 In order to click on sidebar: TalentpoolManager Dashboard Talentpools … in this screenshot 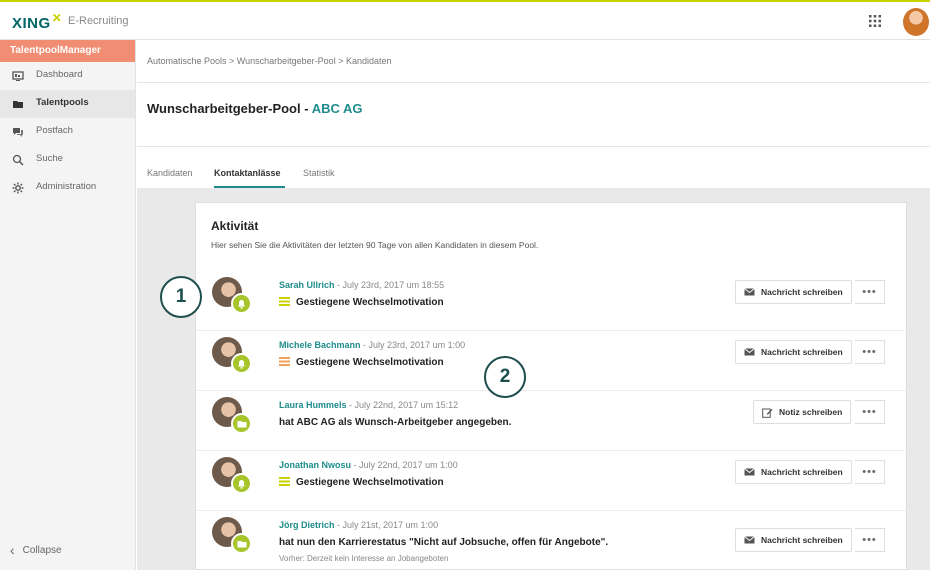, I will do `click(68, 305)`.